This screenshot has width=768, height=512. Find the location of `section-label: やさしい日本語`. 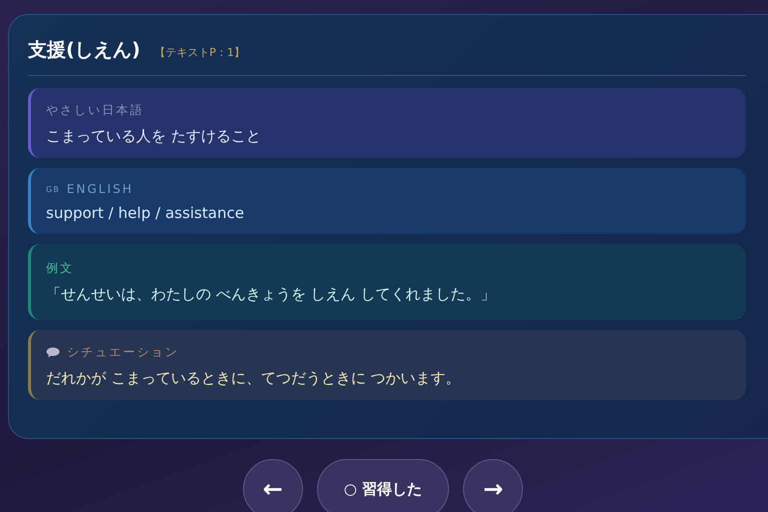

section-label: やさしい日本語 is located at coordinates (95, 110).